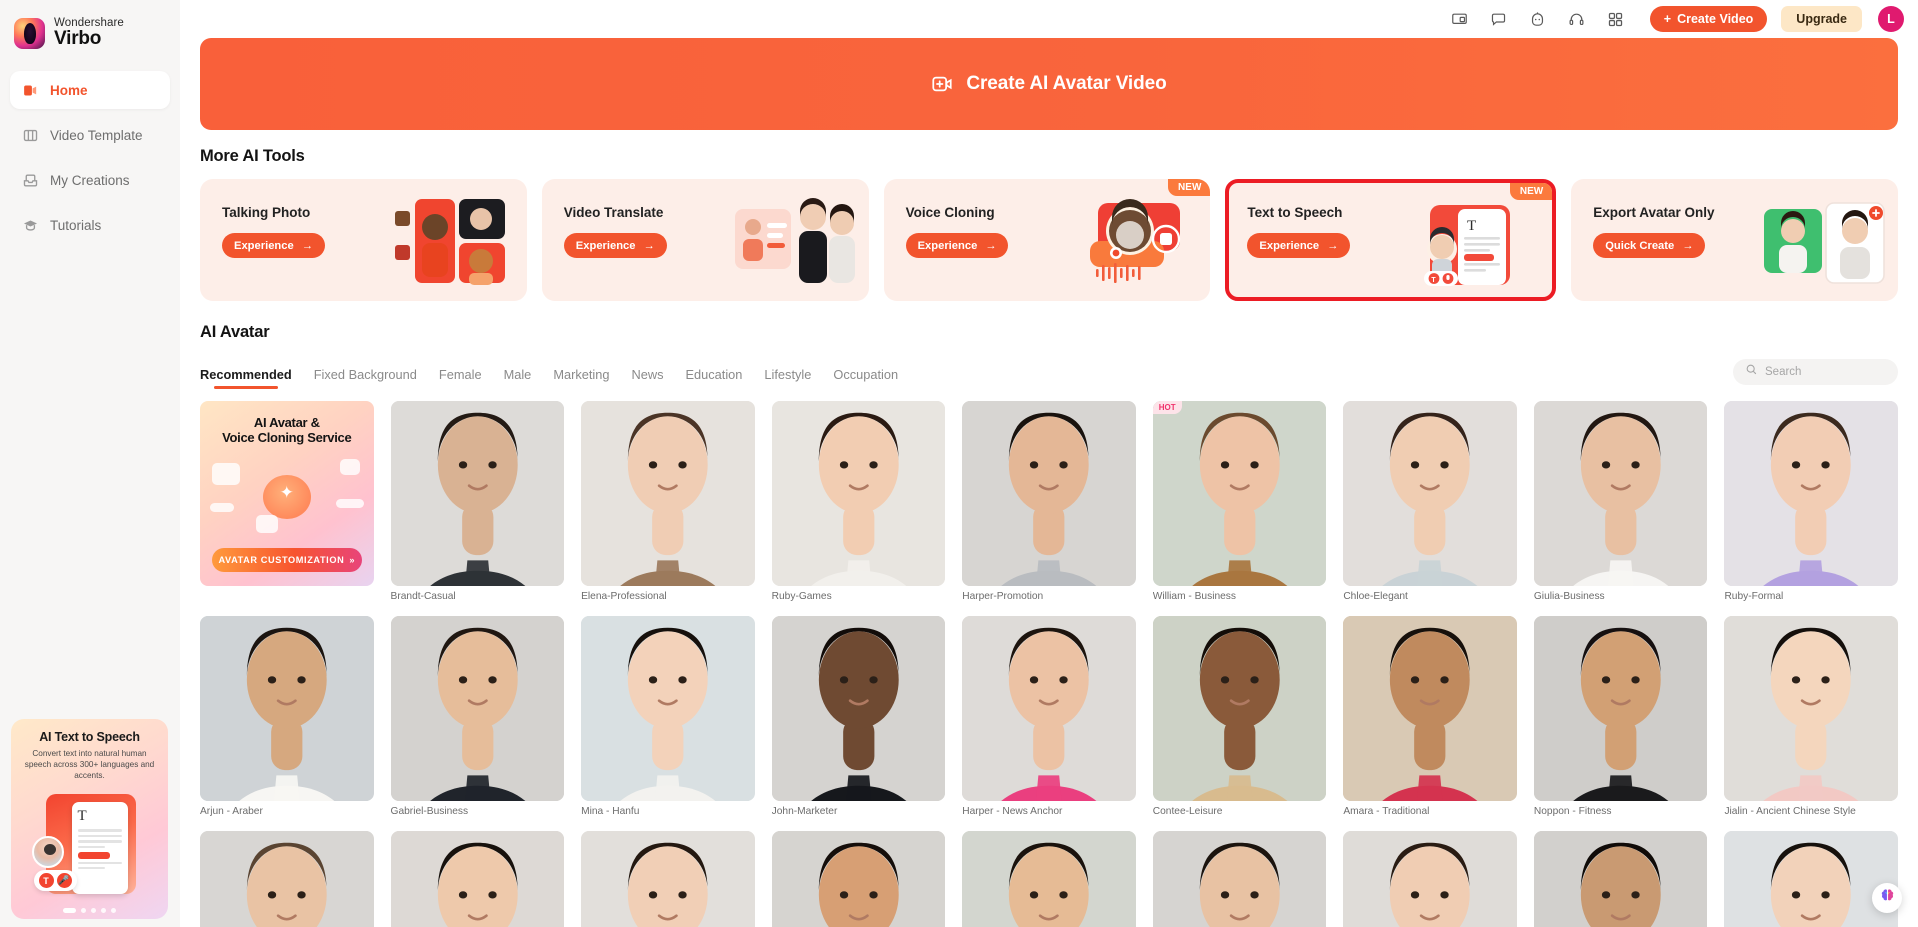 This screenshot has width=1918, height=927. What do you see at coordinates (1821, 19) in the screenshot?
I see `upgrade-button: Upgrade` at bounding box center [1821, 19].